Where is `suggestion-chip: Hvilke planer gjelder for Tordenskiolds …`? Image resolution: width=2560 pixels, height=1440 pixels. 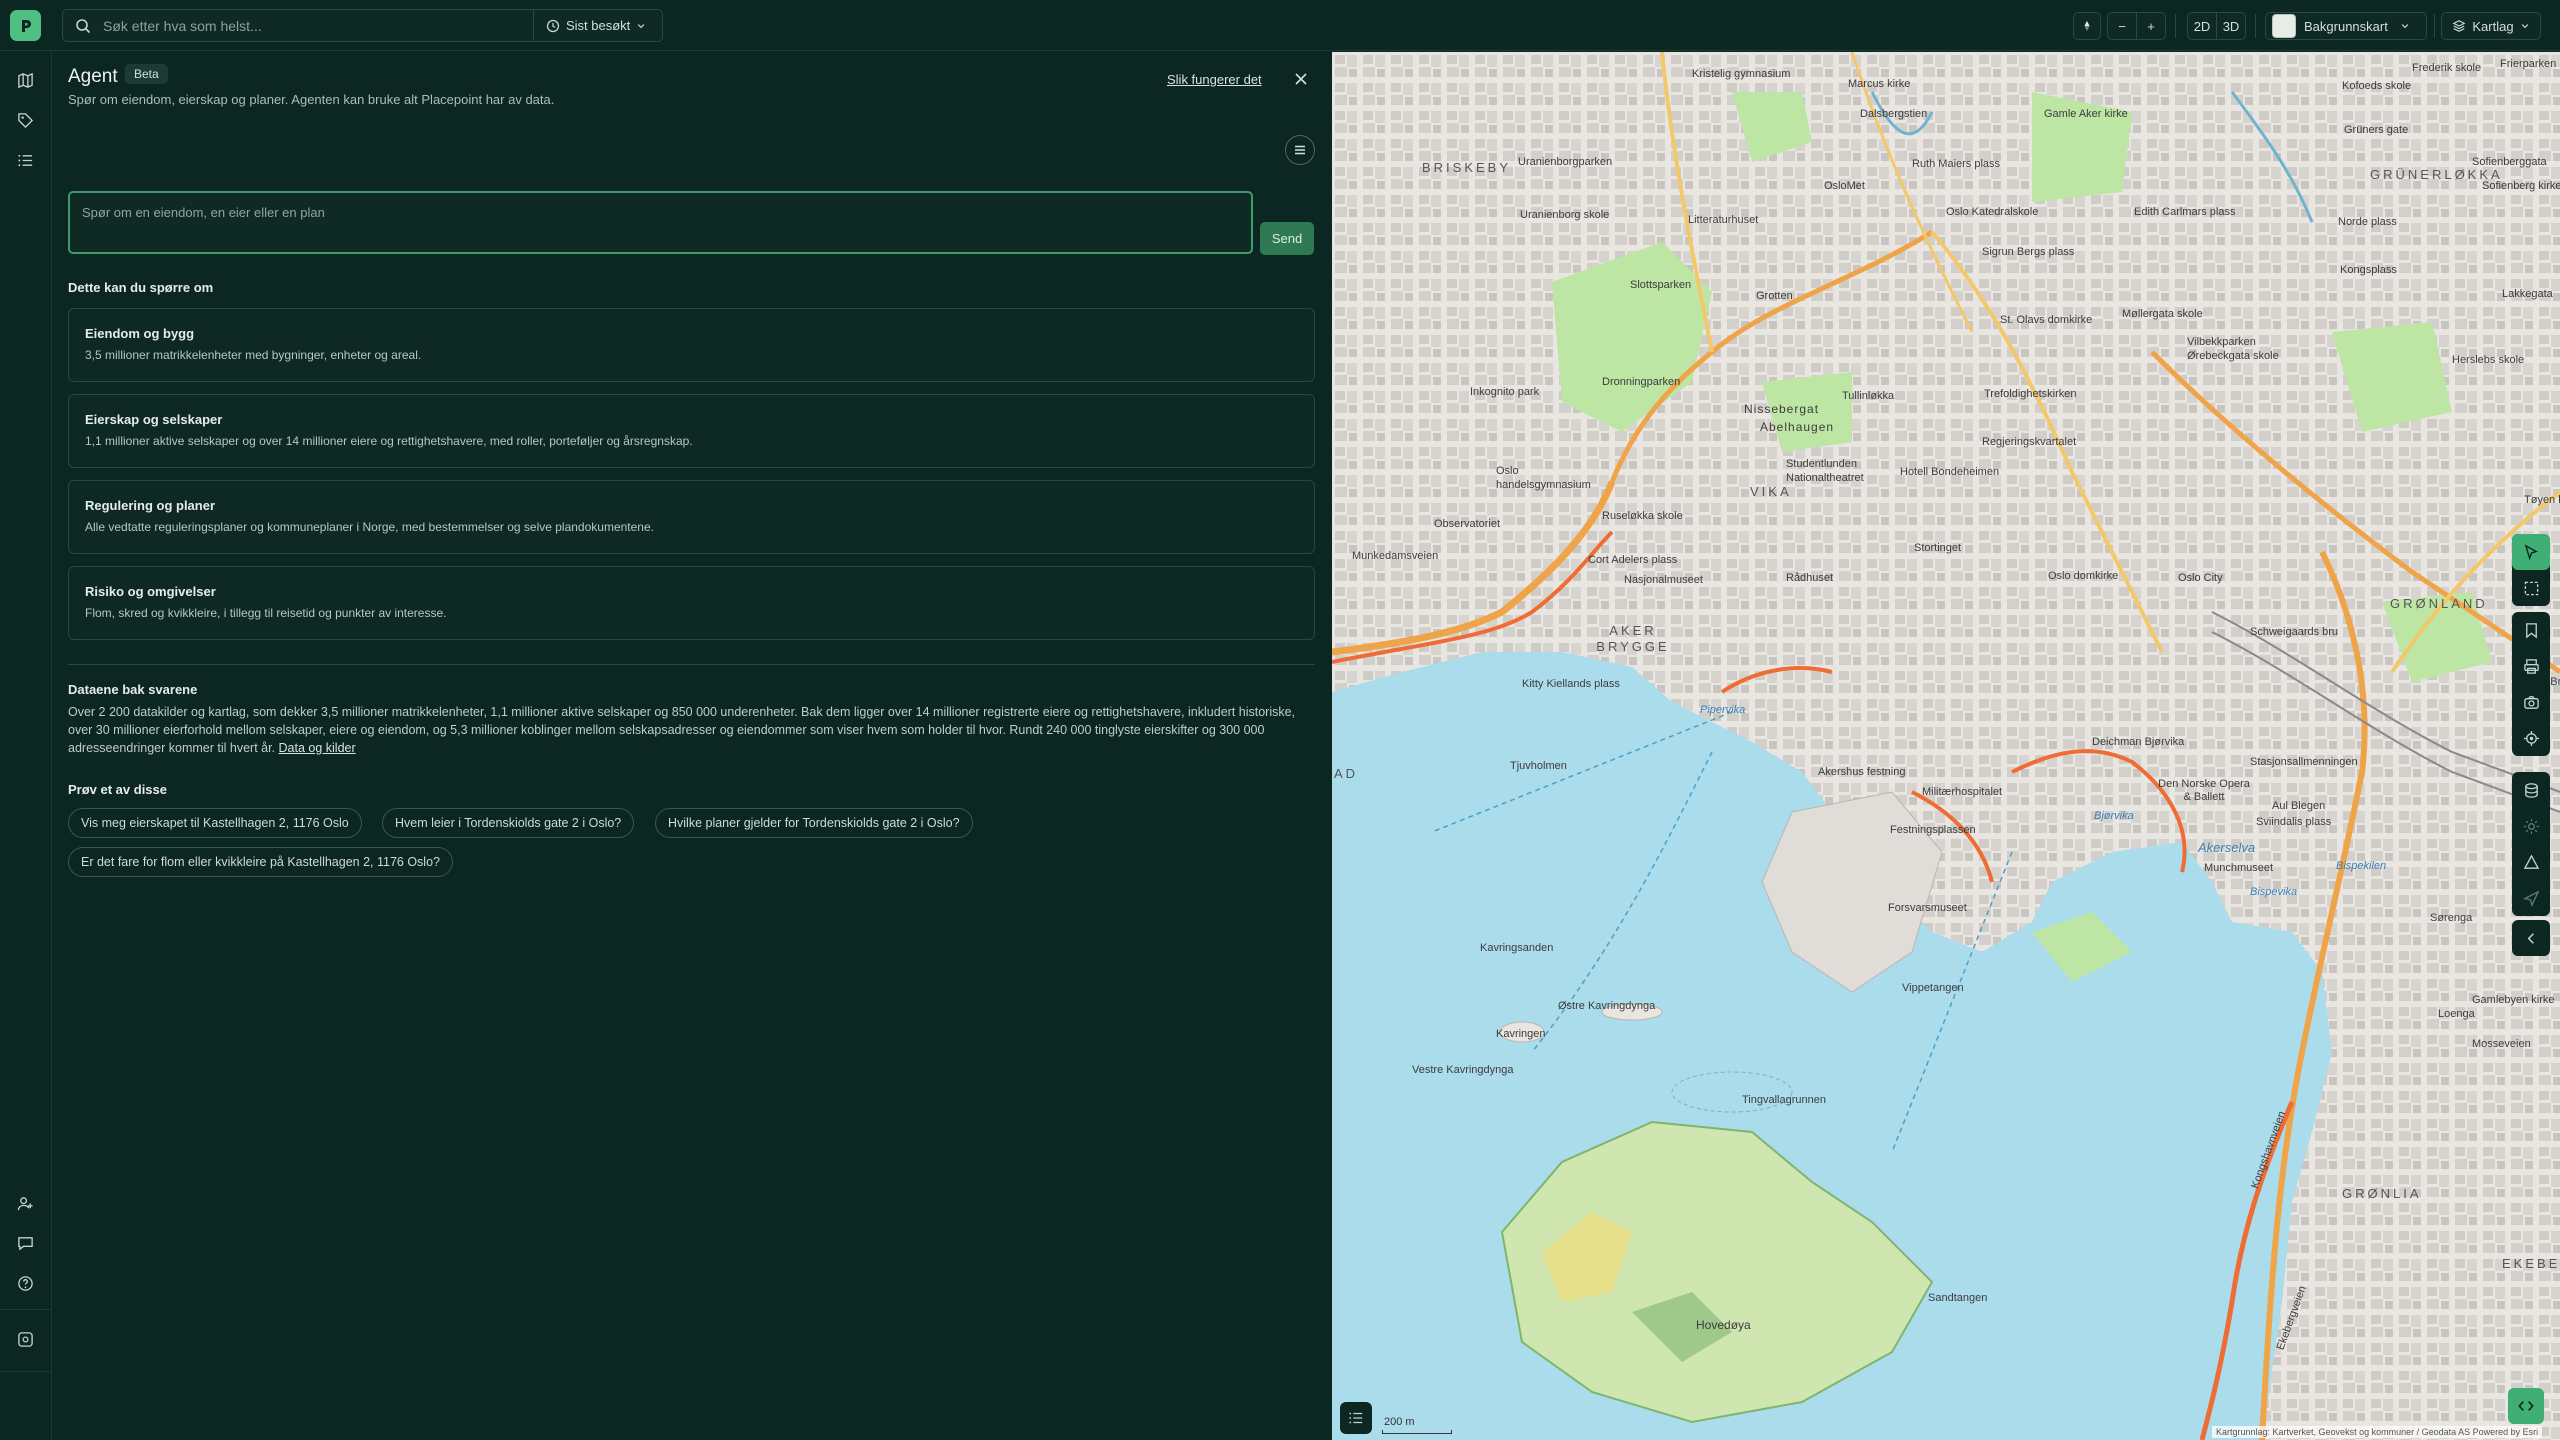
suggestion-chip: Hvilke planer gjelder for Tordenskiolds … is located at coordinates (814, 823).